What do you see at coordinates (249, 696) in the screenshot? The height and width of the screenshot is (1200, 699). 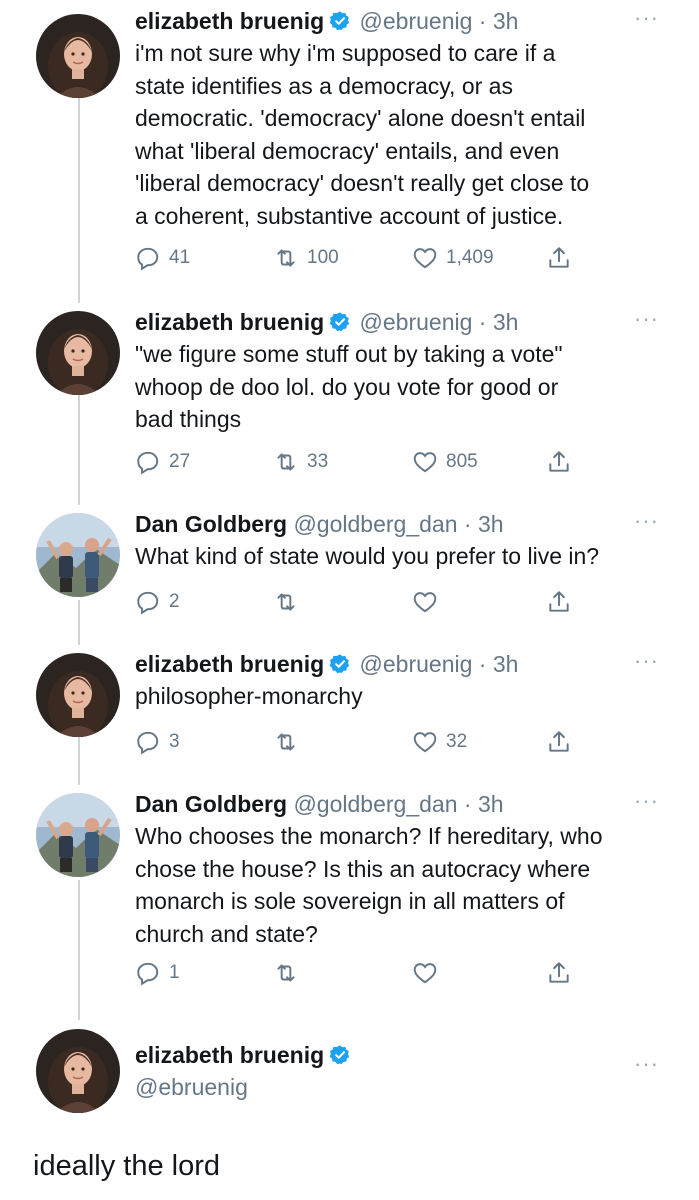 I see `tweet-text: philosopher-monarchy` at bounding box center [249, 696].